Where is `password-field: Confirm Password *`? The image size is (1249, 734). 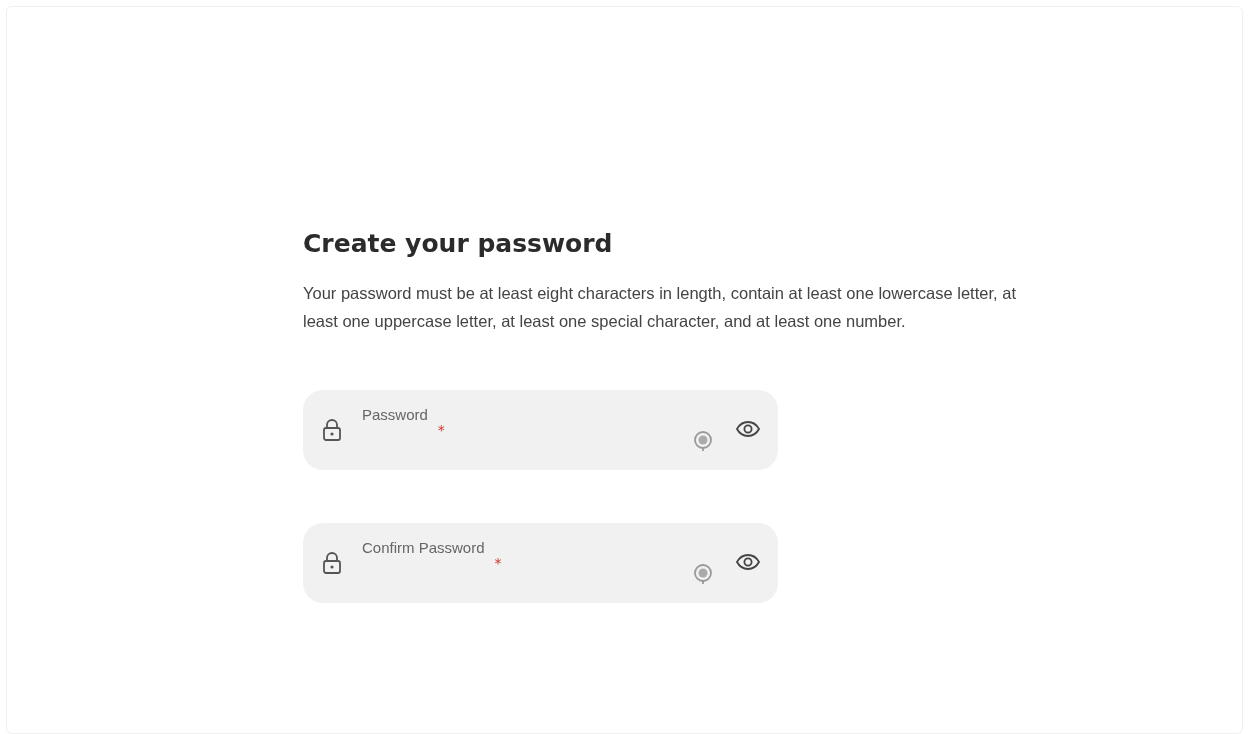
password-field: Confirm Password * is located at coordinates (540, 563).